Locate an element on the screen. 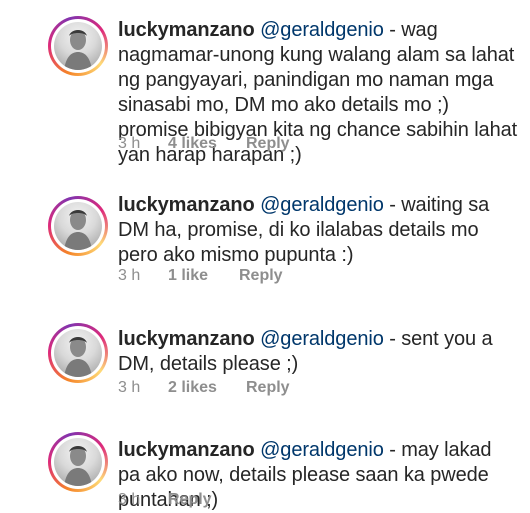 The width and height of the screenshot is (530, 513). comment-likes: 4 likes is located at coordinates (192, 144).